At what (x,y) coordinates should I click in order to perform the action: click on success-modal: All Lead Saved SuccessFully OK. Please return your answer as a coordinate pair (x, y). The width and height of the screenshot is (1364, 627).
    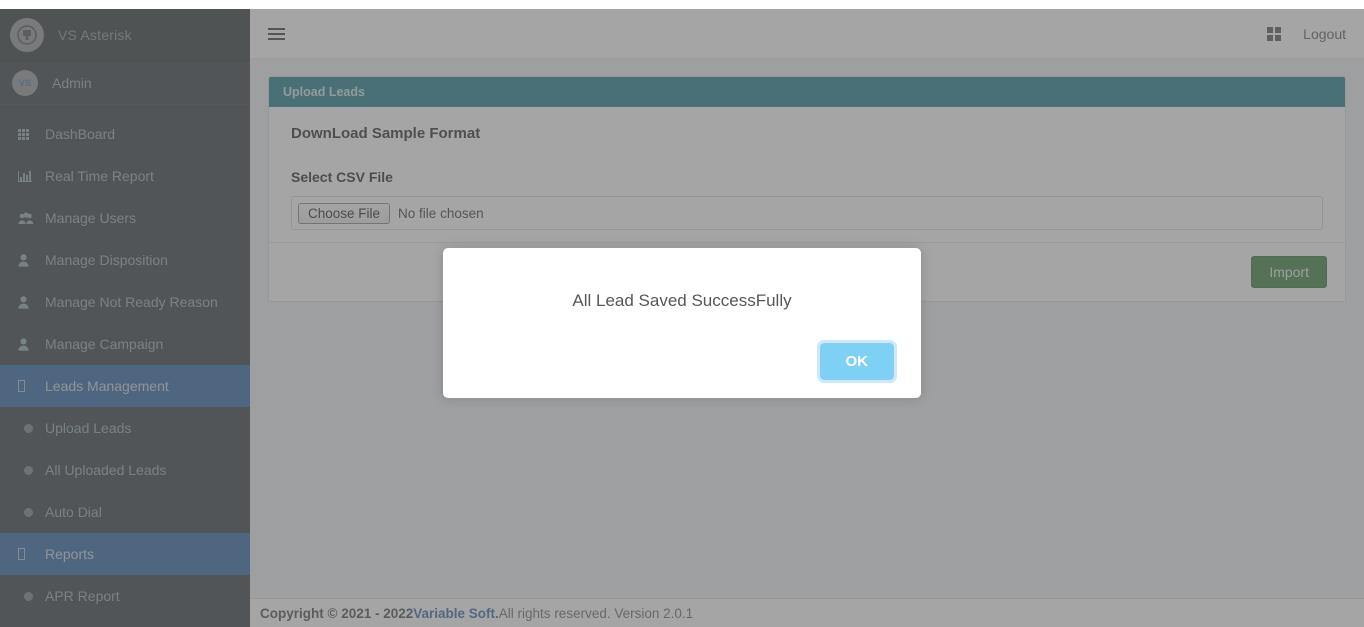
    Looking at the image, I should click on (682, 323).